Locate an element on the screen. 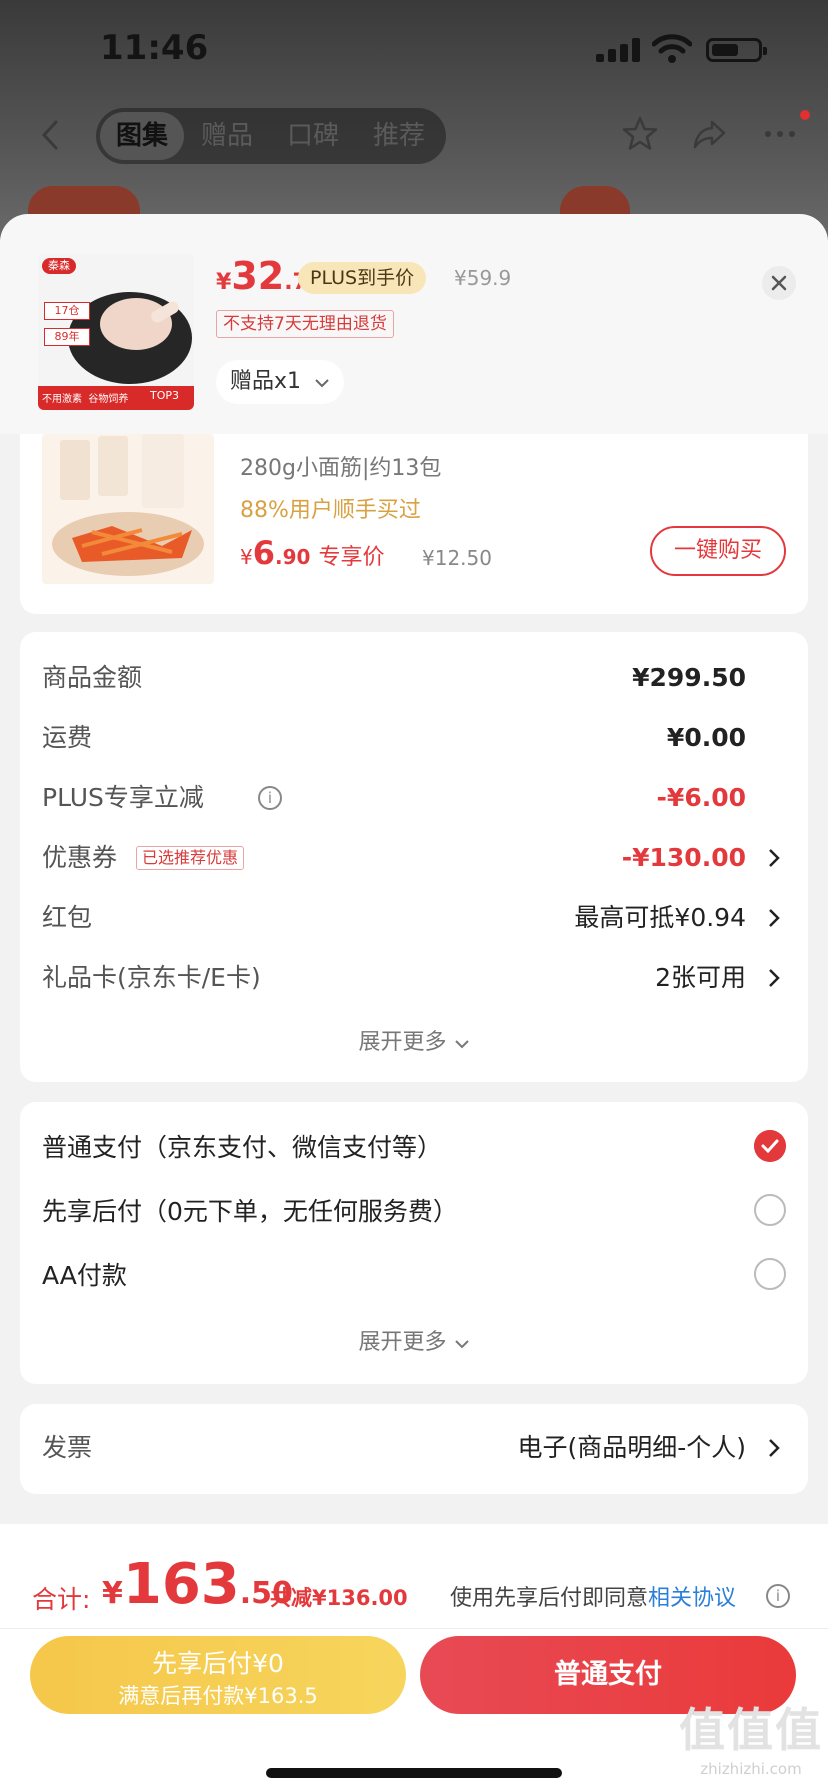 Image resolution: width=828 pixels, height=1792 pixels. payment-option-later: 先享后付（0元下单，无任何服务费） is located at coordinates (414, 1212).